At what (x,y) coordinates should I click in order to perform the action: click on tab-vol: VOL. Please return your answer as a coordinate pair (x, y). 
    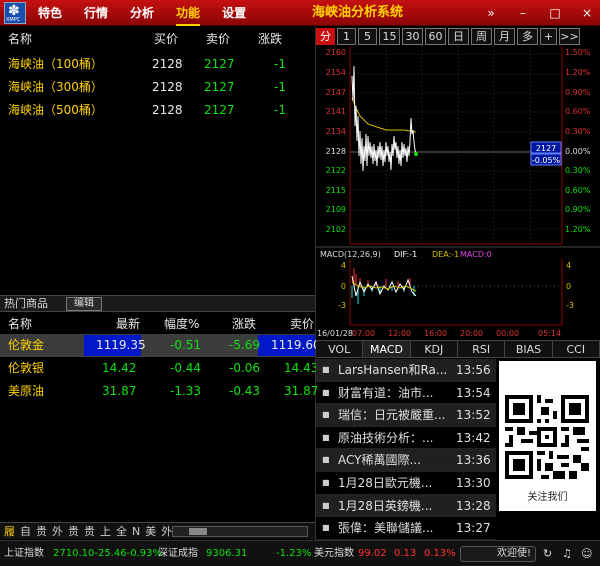
    Looking at the image, I should click on (340, 349).